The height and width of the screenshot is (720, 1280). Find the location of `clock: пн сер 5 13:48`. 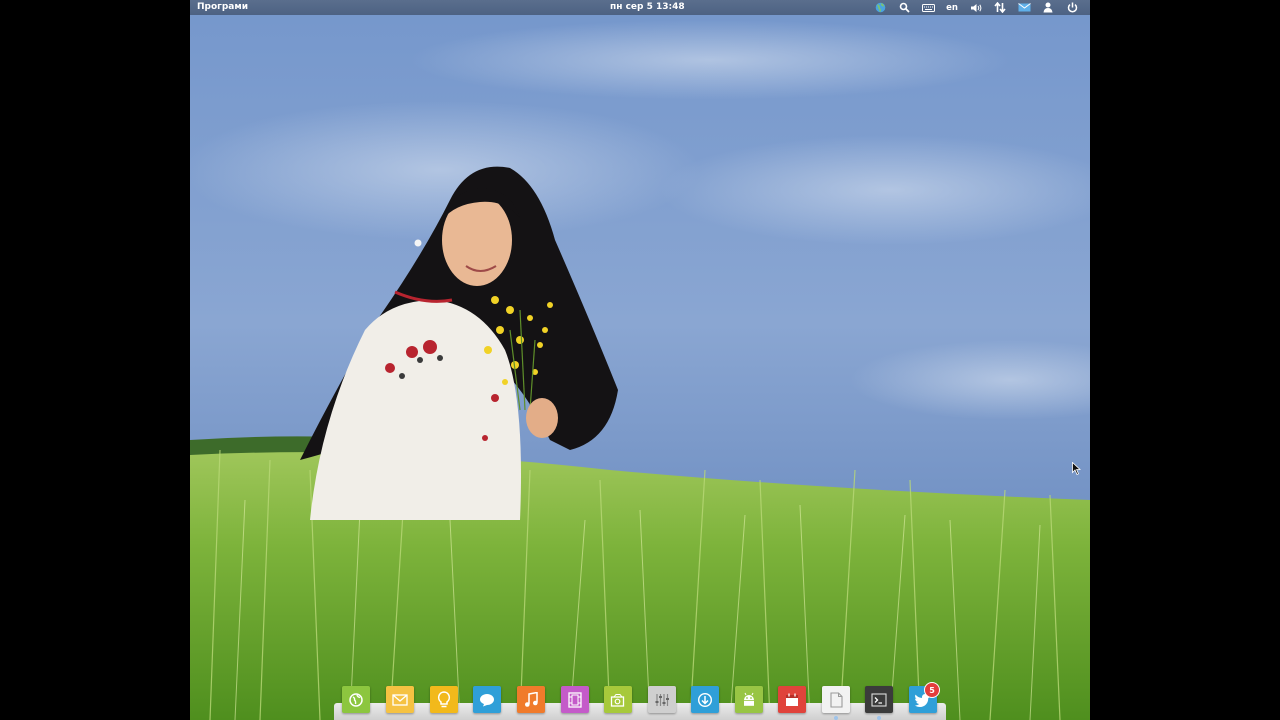

clock: пн сер 5 13:48 is located at coordinates (647, 7).